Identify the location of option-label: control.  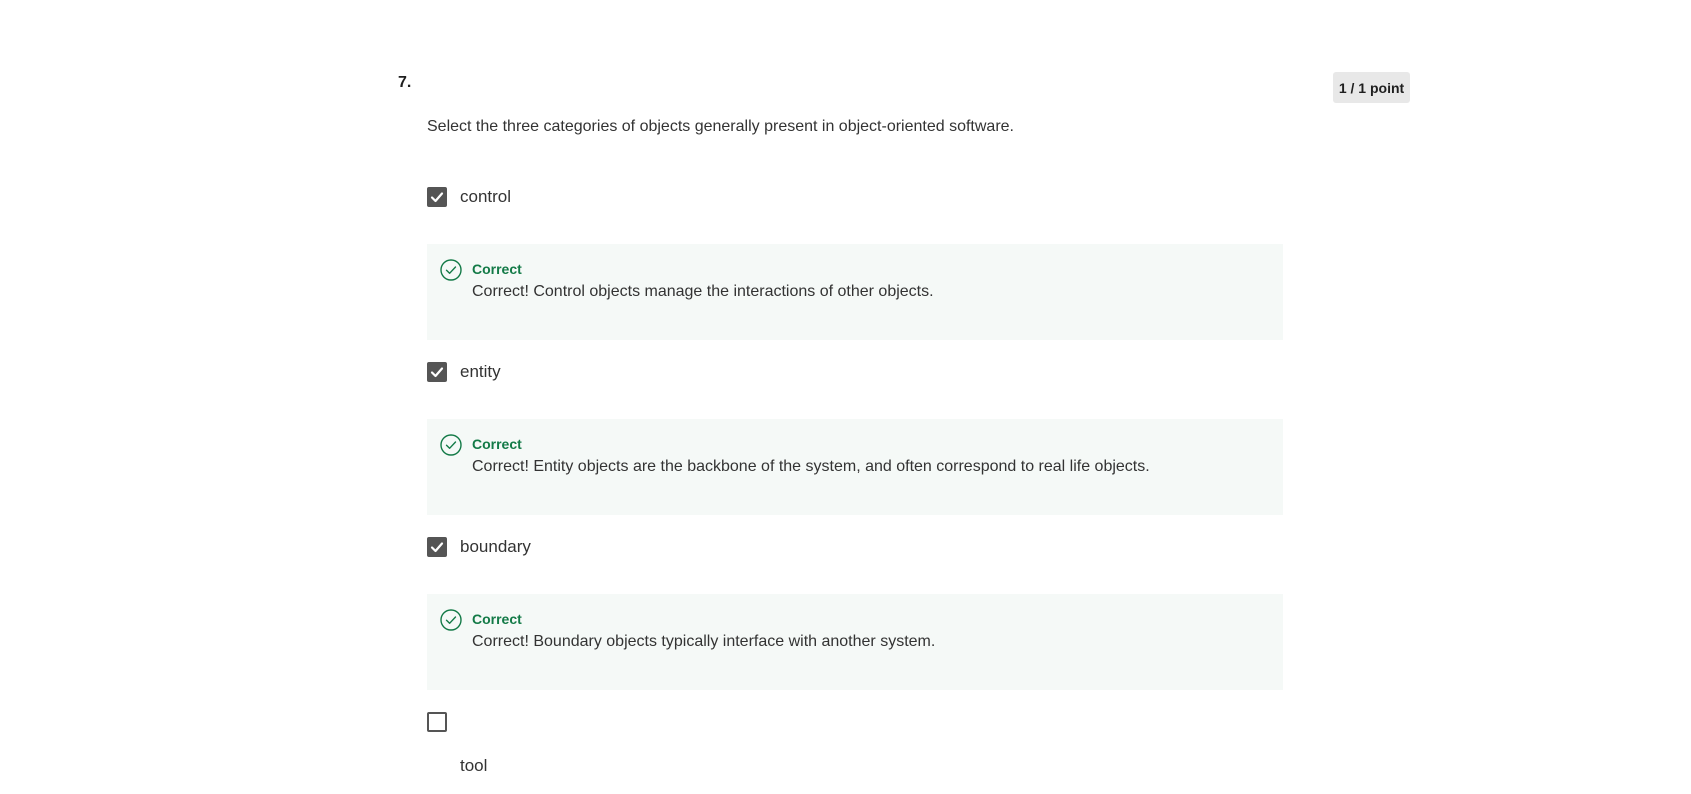
(486, 196).